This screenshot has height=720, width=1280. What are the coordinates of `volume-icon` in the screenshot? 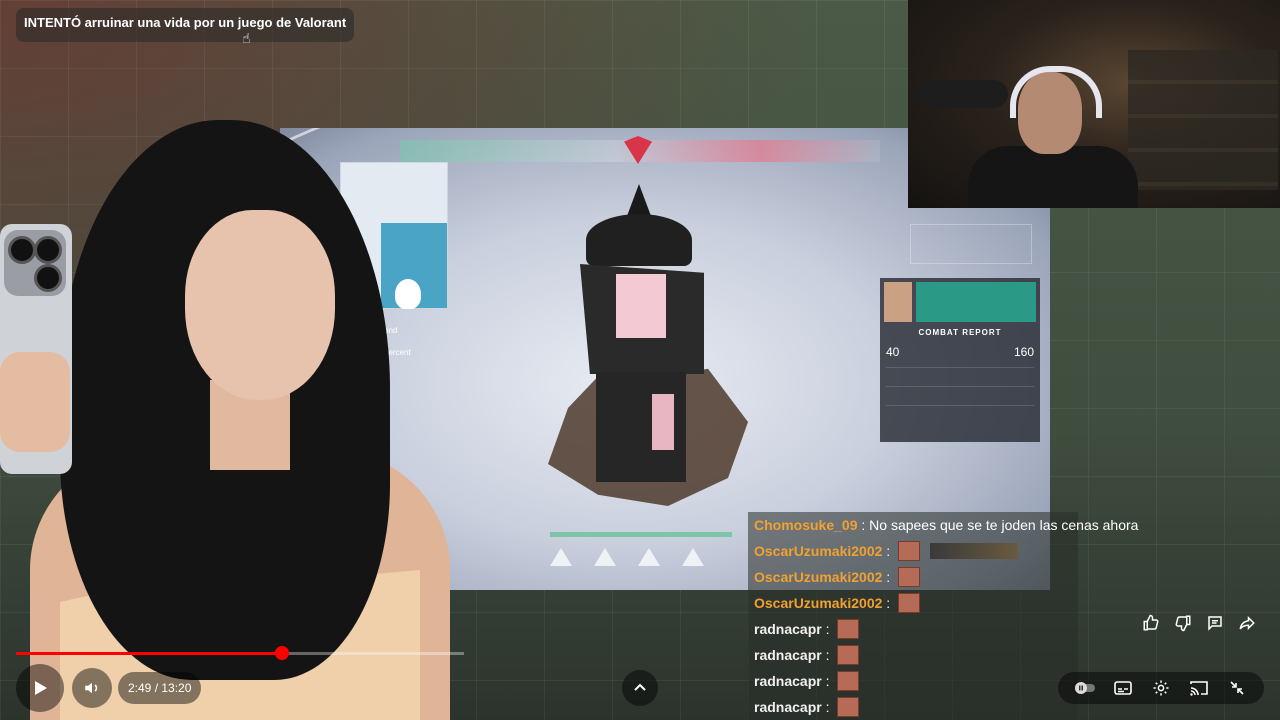 It's located at (91, 688).